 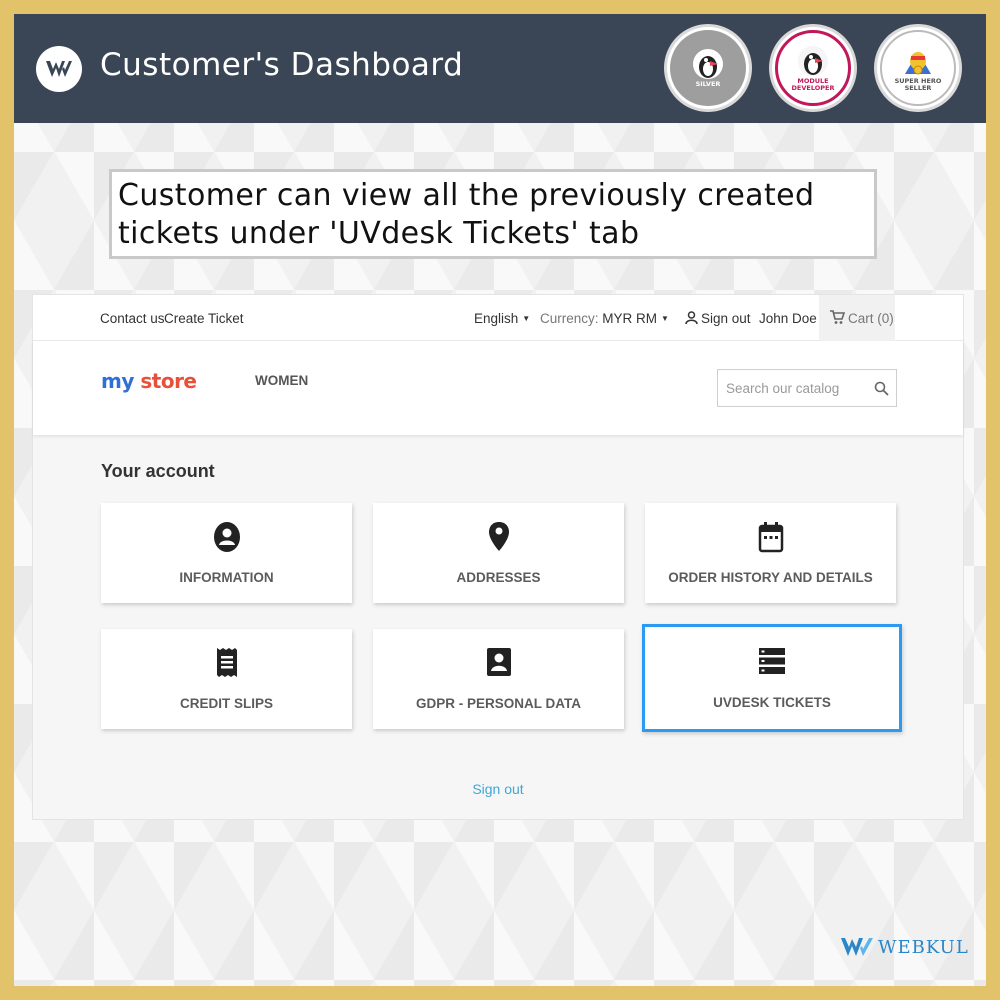 I want to click on search-input: Search our catalog, so click(x=807, y=388).